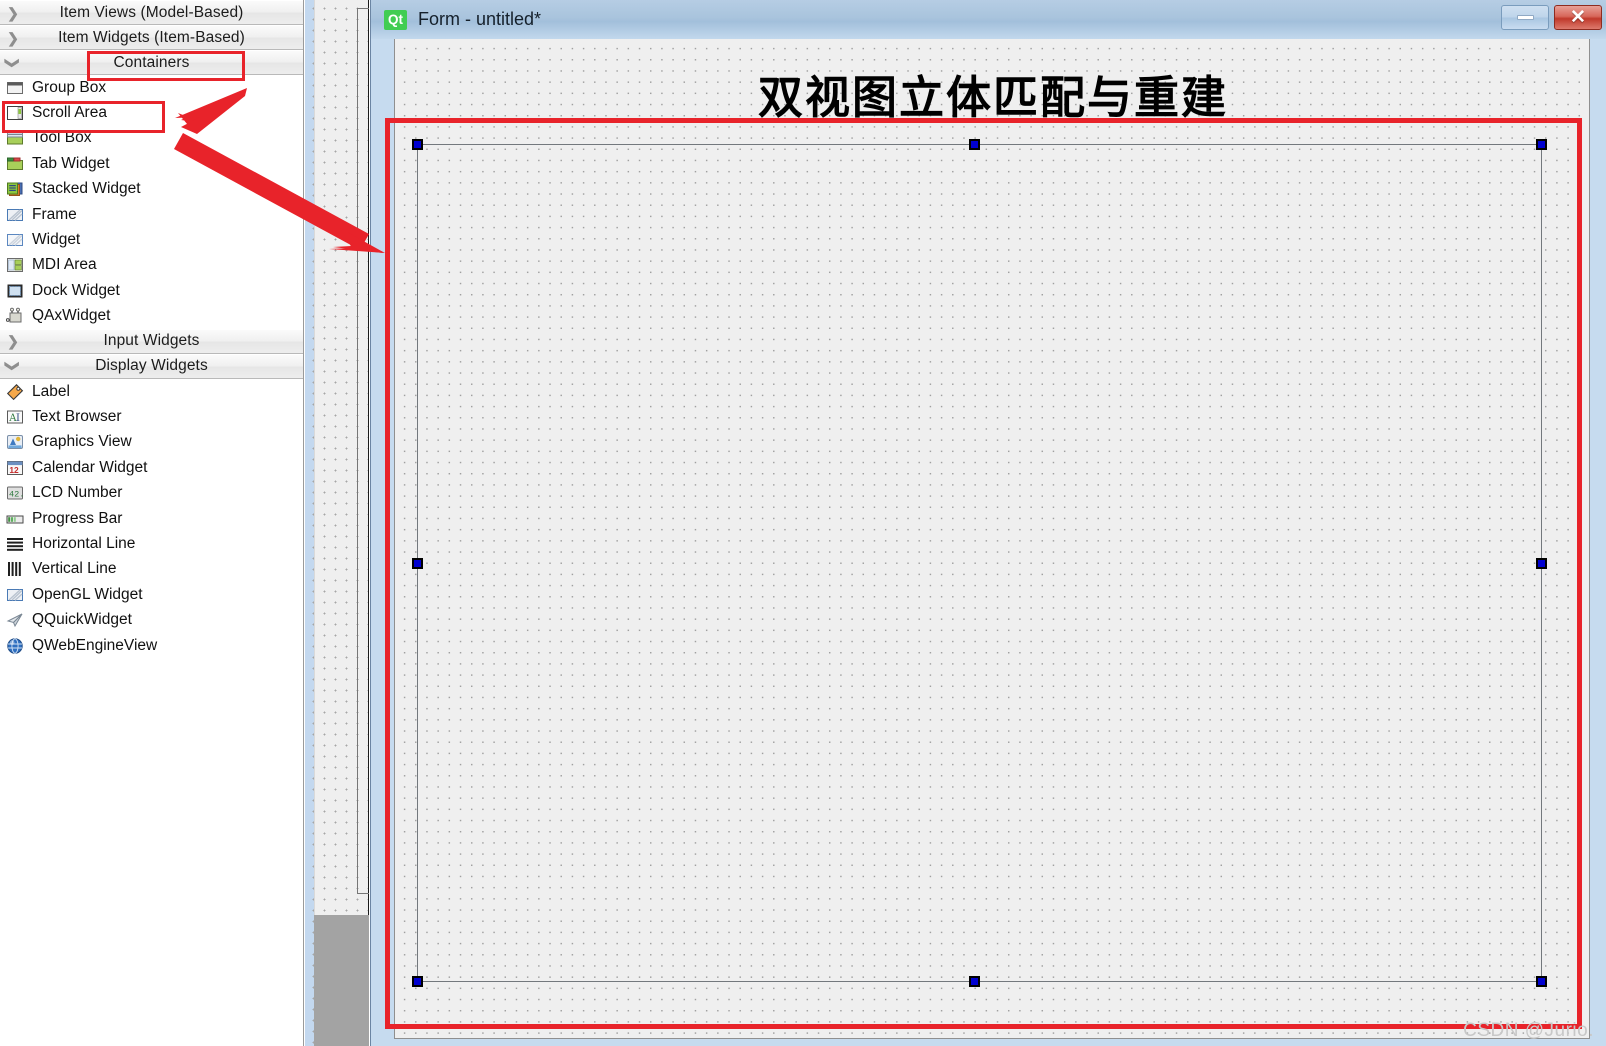 This screenshot has height=1046, width=1606. What do you see at coordinates (15, 417) in the screenshot?
I see `text-browser-icon: AI` at bounding box center [15, 417].